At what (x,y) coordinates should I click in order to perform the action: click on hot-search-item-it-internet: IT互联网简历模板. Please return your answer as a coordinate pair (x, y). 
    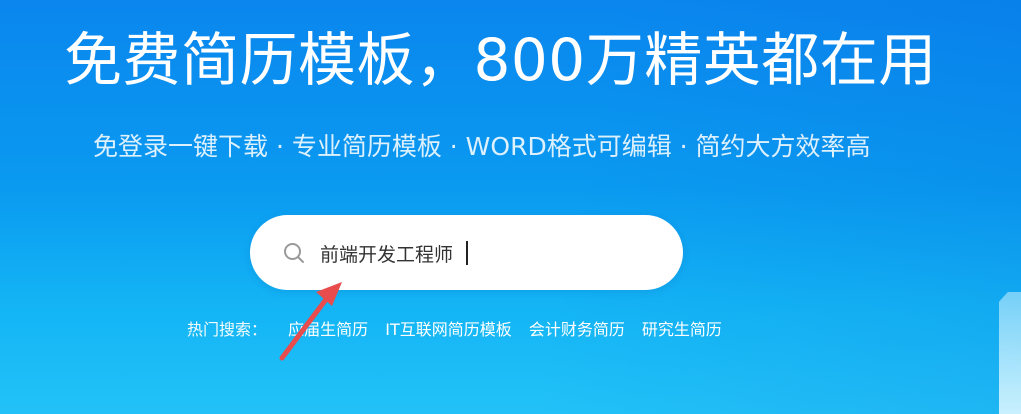
    Looking at the image, I should click on (448, 330).